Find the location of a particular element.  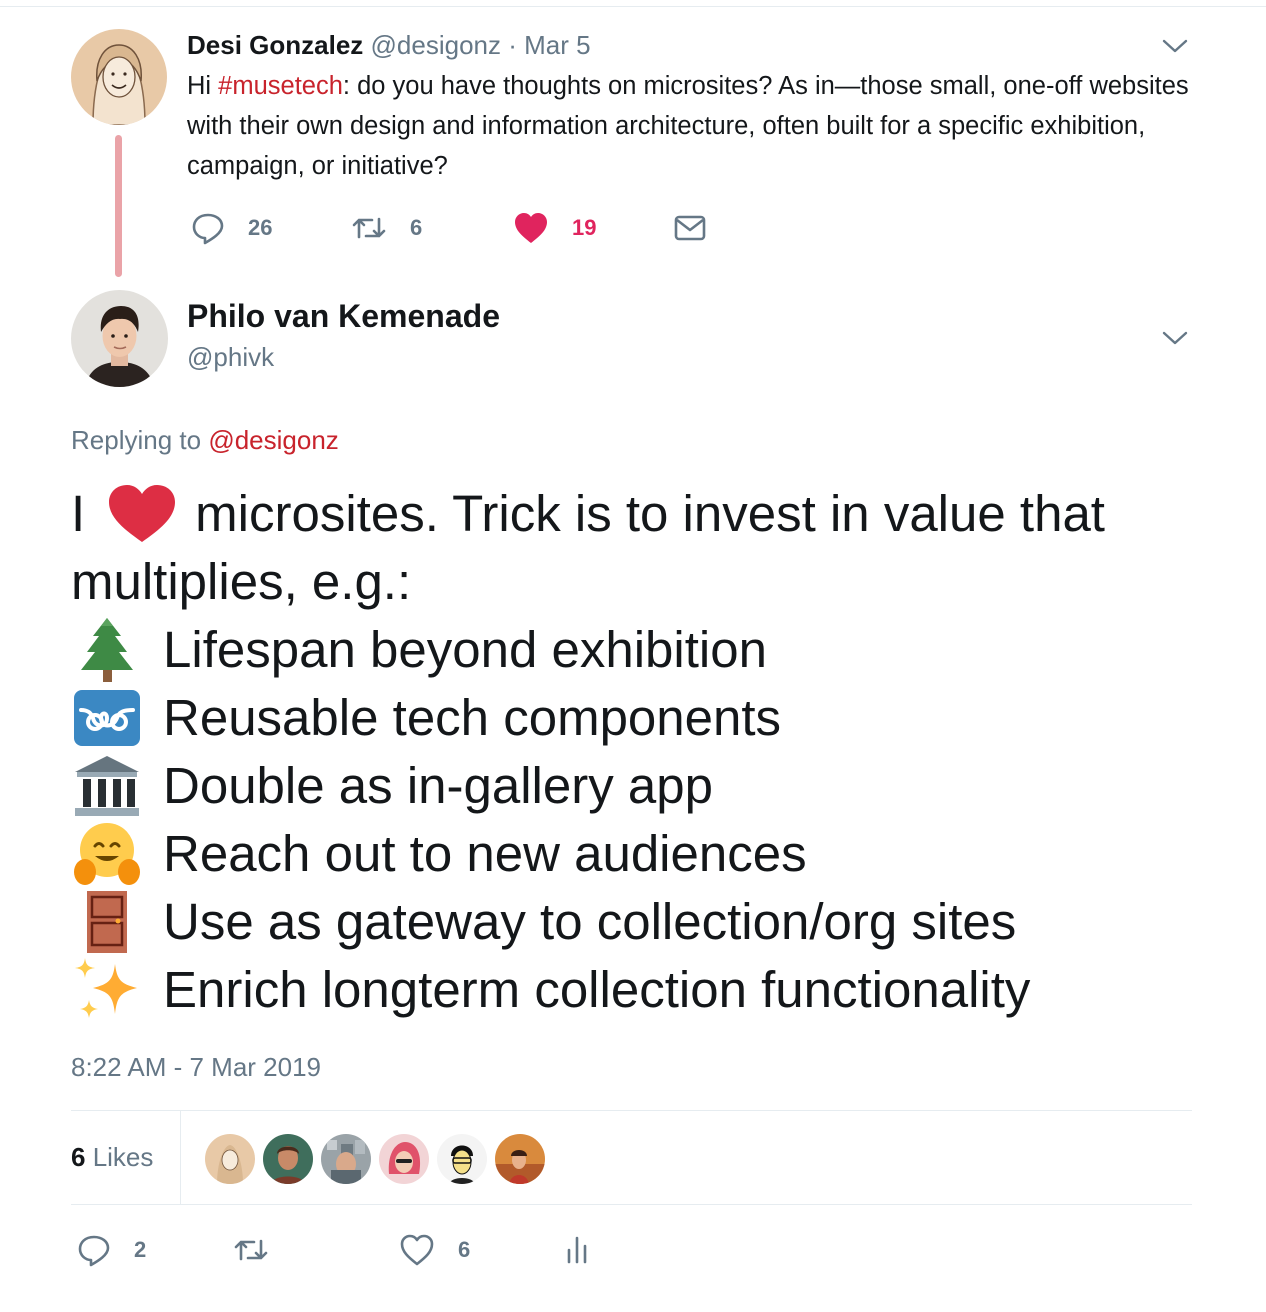

heart-filled-icon is located at coordinates (531, 228).